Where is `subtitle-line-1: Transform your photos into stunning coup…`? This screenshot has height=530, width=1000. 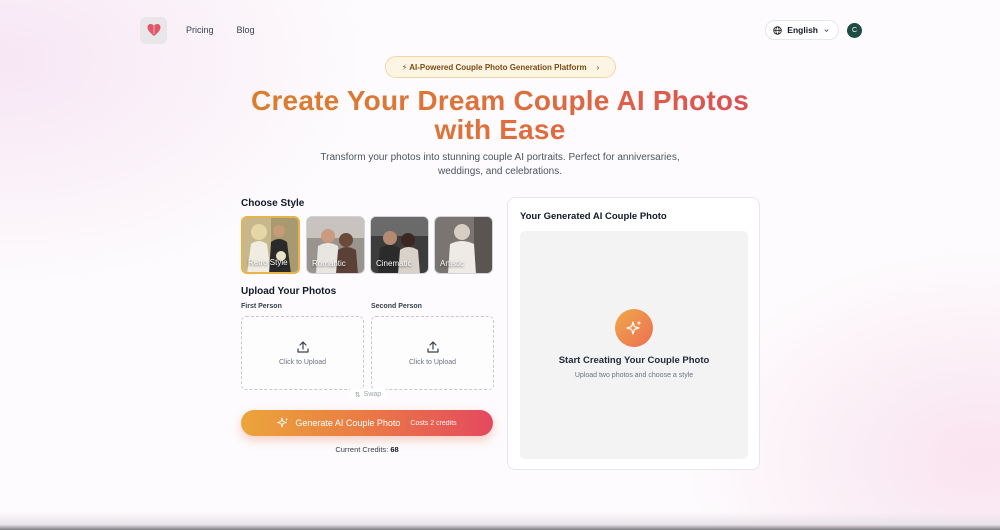 subtitle-line-1: Transform your photos into stunning coup… is located at coordinates (500, 157).